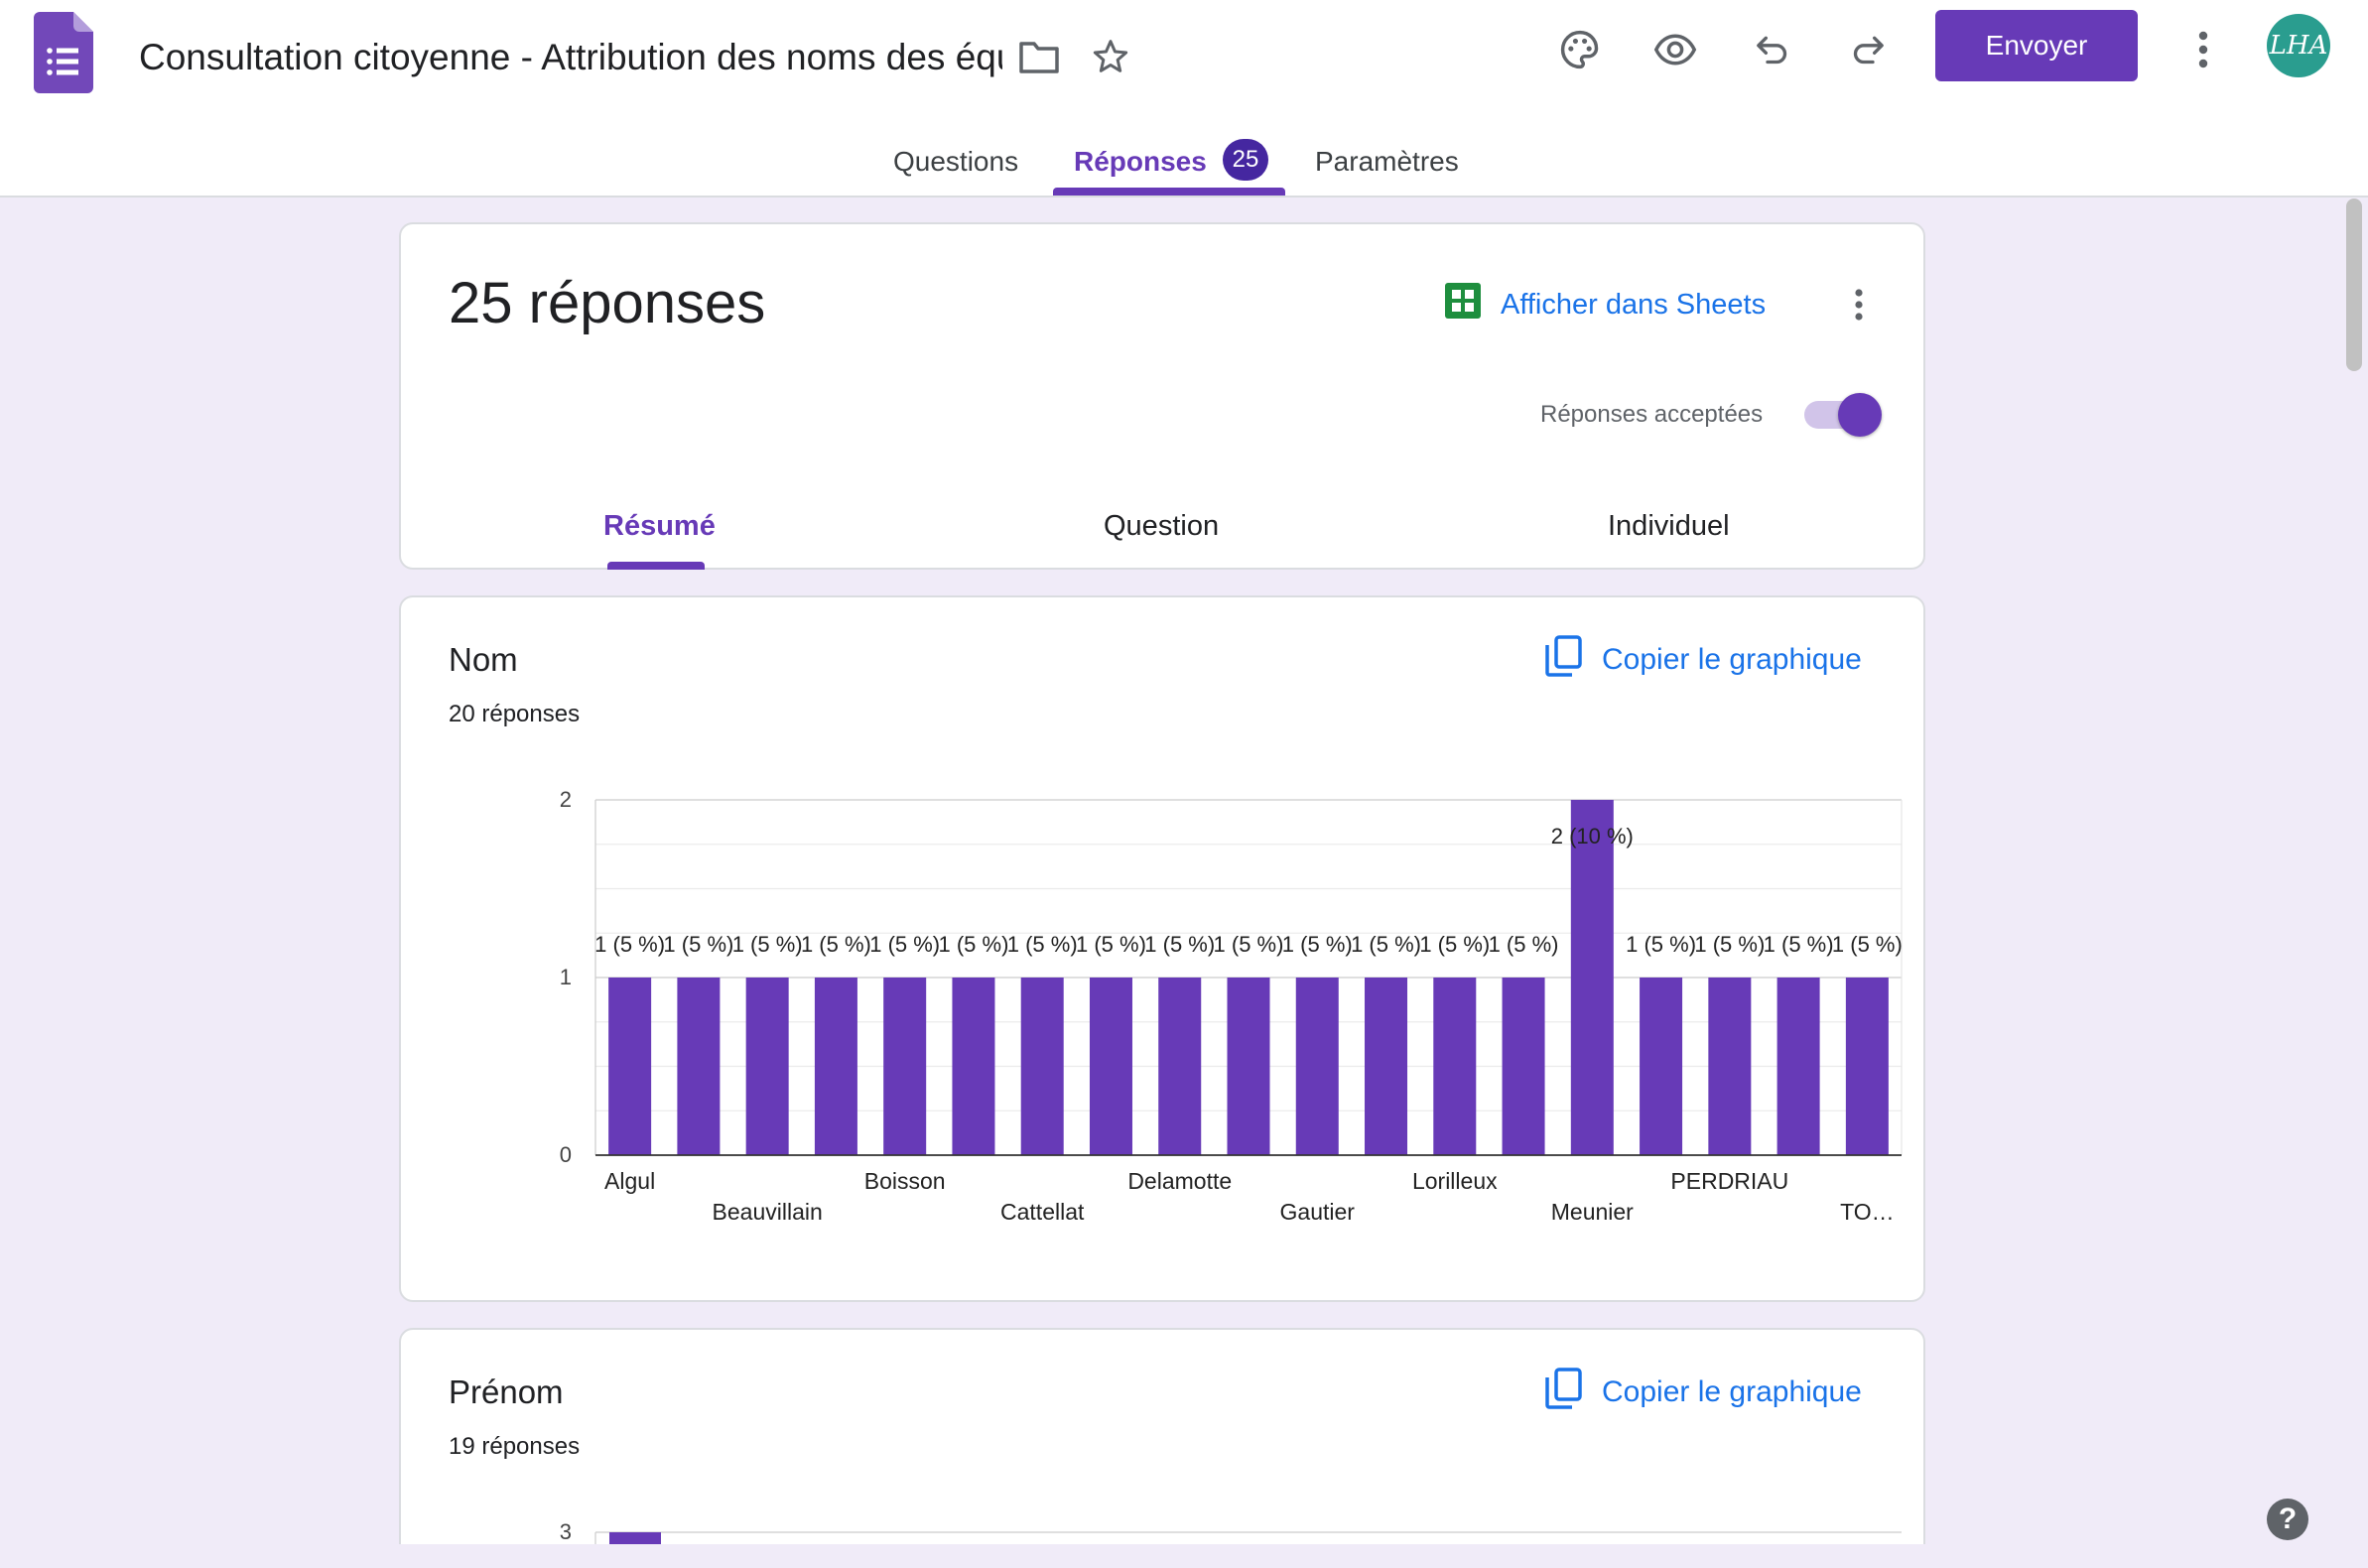 The height and width of the screenshot is (1568, 2368). Describe the element at coordinates (607, 303) in the screenshot. I see `responses-total-heading: 25 réponses` at that location.